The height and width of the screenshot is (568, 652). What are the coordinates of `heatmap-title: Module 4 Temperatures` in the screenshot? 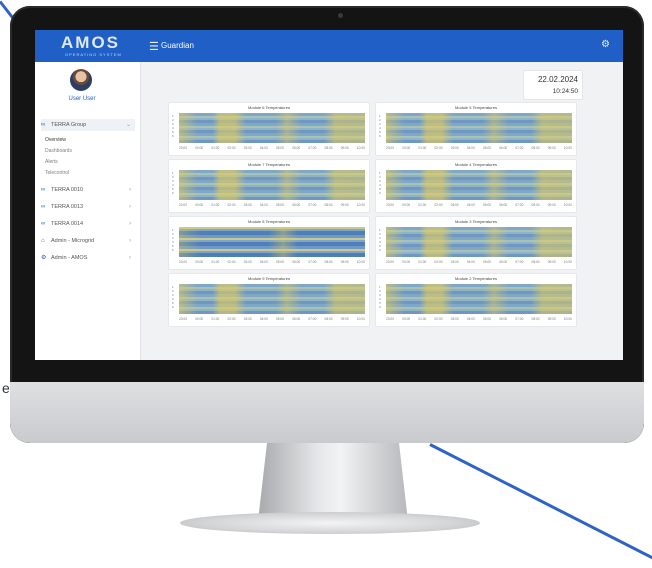 It's located at (476, 164).